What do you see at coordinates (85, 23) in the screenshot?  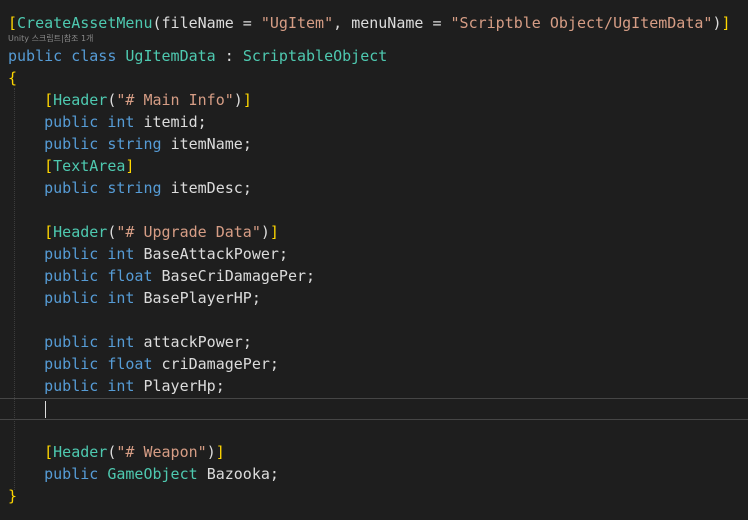 I see `type-token: CreateAssetMenu` at bounding box center [85, 23].